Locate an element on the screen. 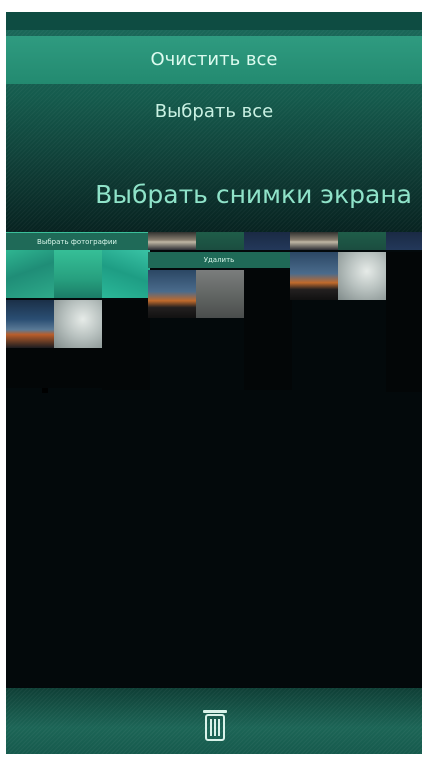 Image resolution: width=427 pixels, height=762 pixels. select-photos-context-label: Выбрать фотографии is located at coordinates (77, 241).